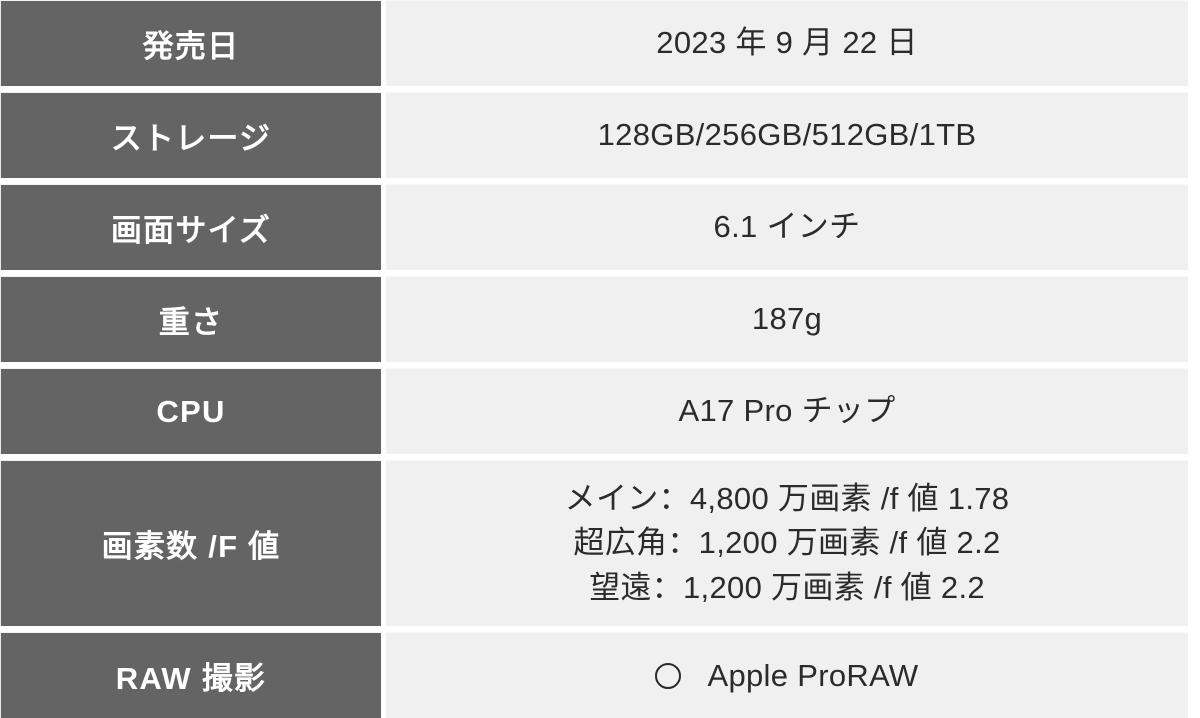 The height and width of the screenshot is (718, 1200). I want to click on spec-value-screen-size: 6.1 インチ, so click(787, 227).